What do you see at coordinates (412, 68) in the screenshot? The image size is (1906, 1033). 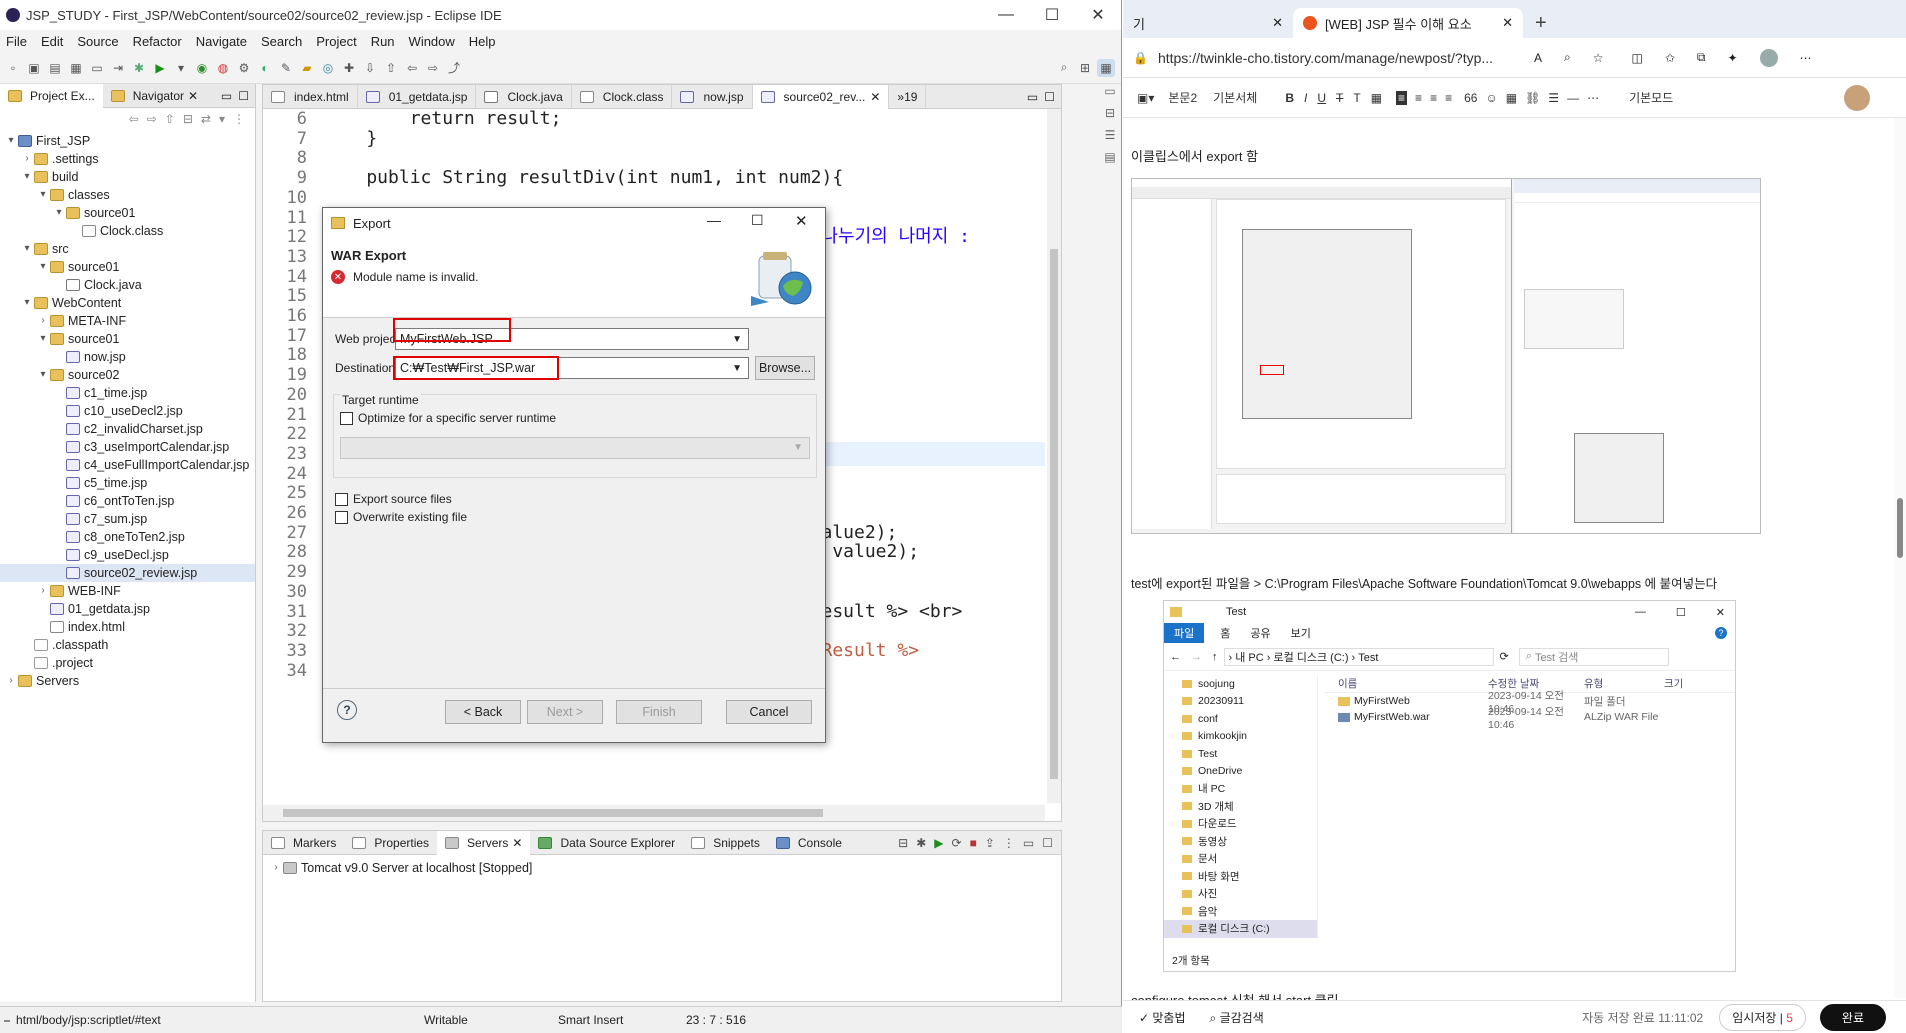 I see `back-icon: ⇦` at bounding box center [412, 68].